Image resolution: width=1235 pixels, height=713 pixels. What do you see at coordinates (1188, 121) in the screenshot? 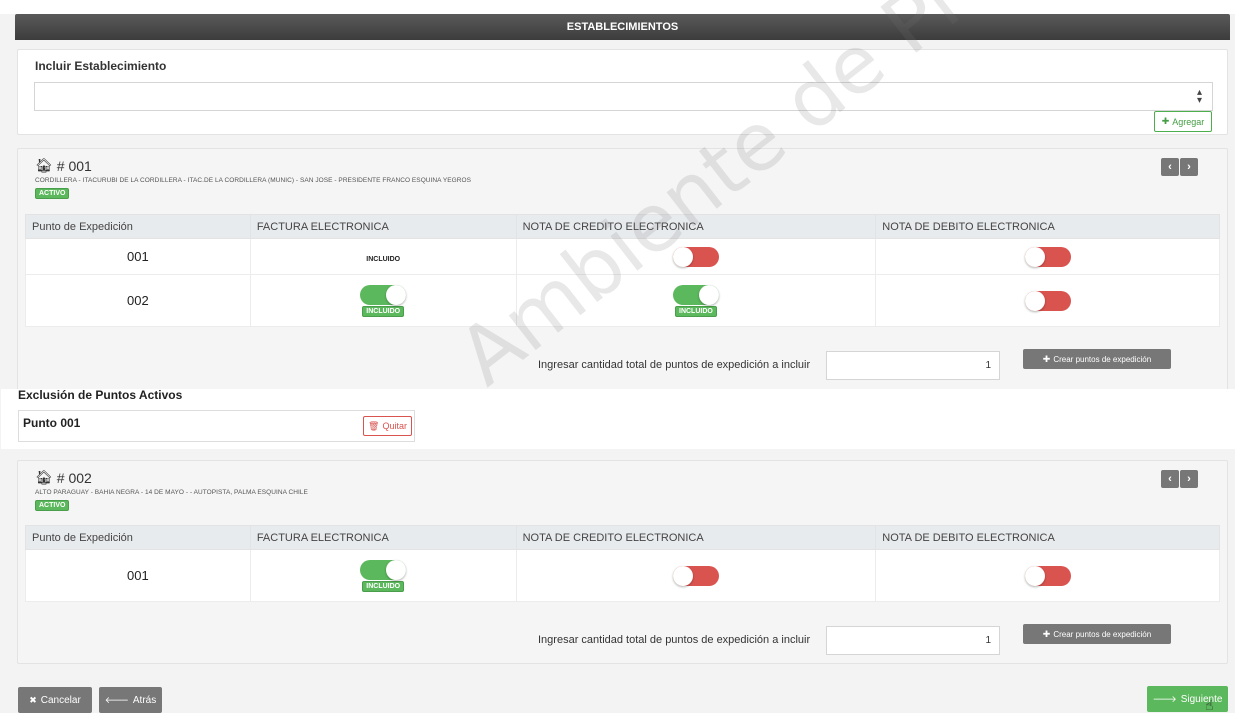
I see `add-establishment-label: Agregar` at bounding box center [1188, 121].